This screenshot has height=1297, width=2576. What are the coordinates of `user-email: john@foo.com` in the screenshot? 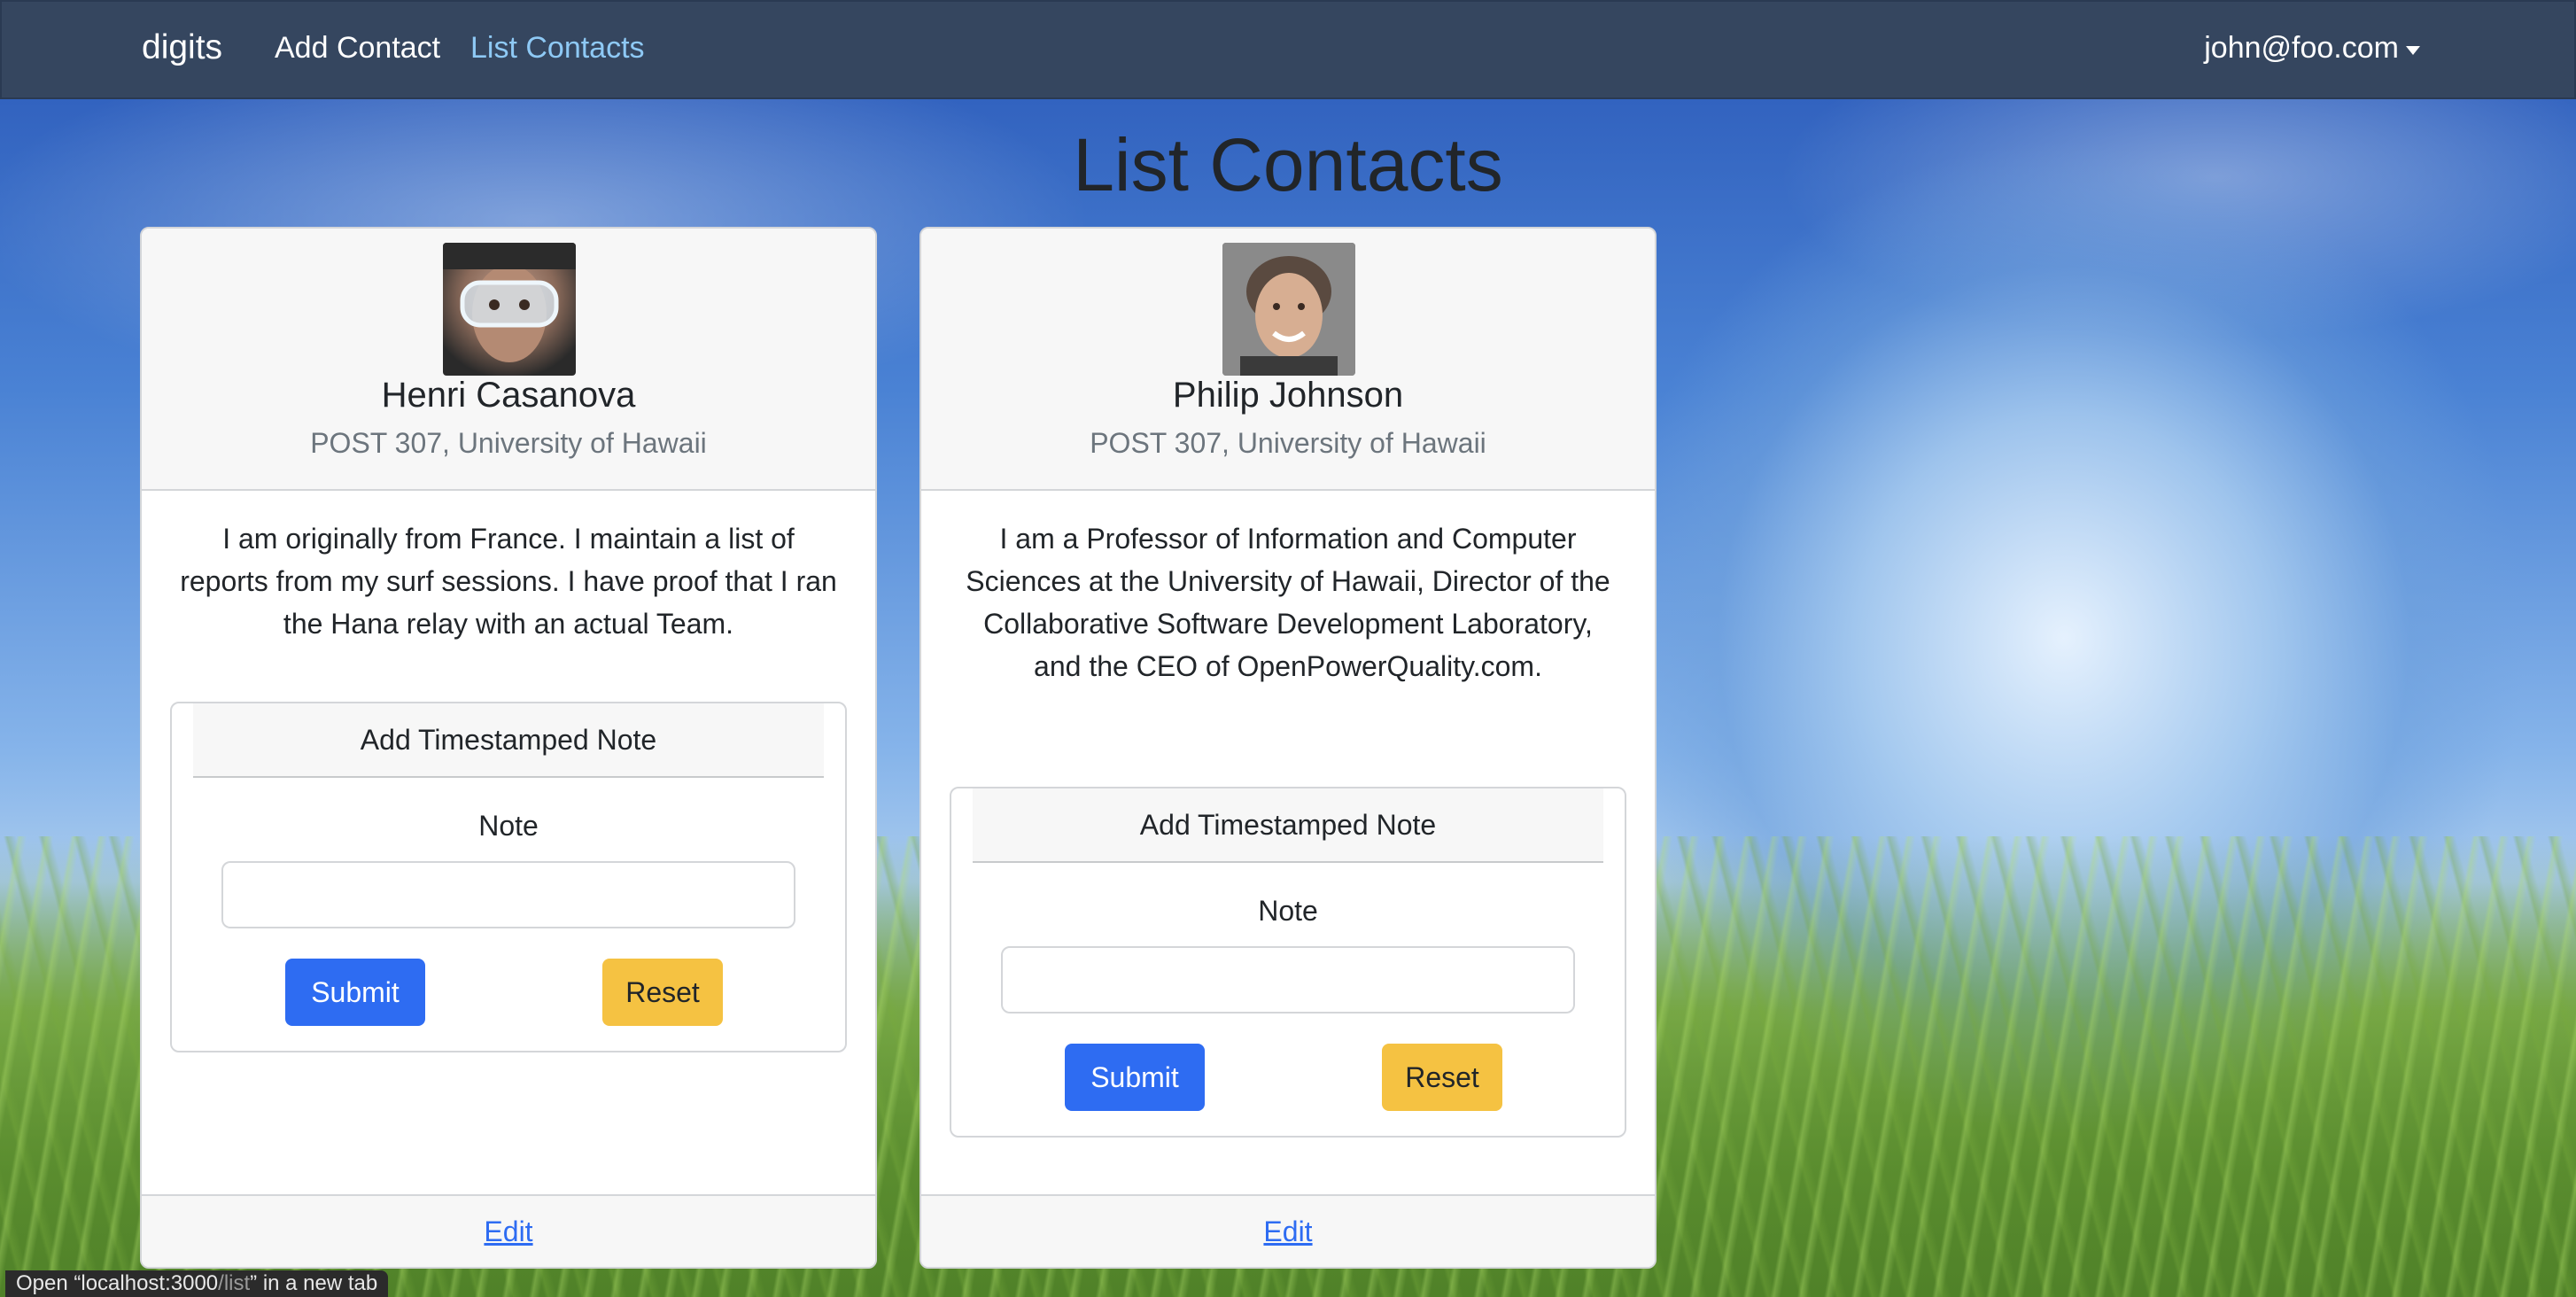 It's located at (2301, 48).